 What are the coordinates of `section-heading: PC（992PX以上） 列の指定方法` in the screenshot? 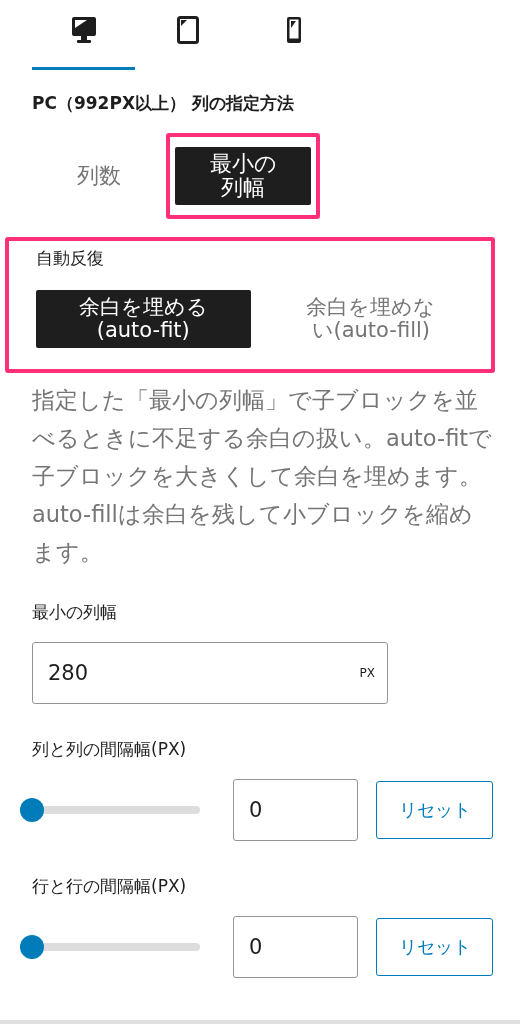 It's located at (163, 103).